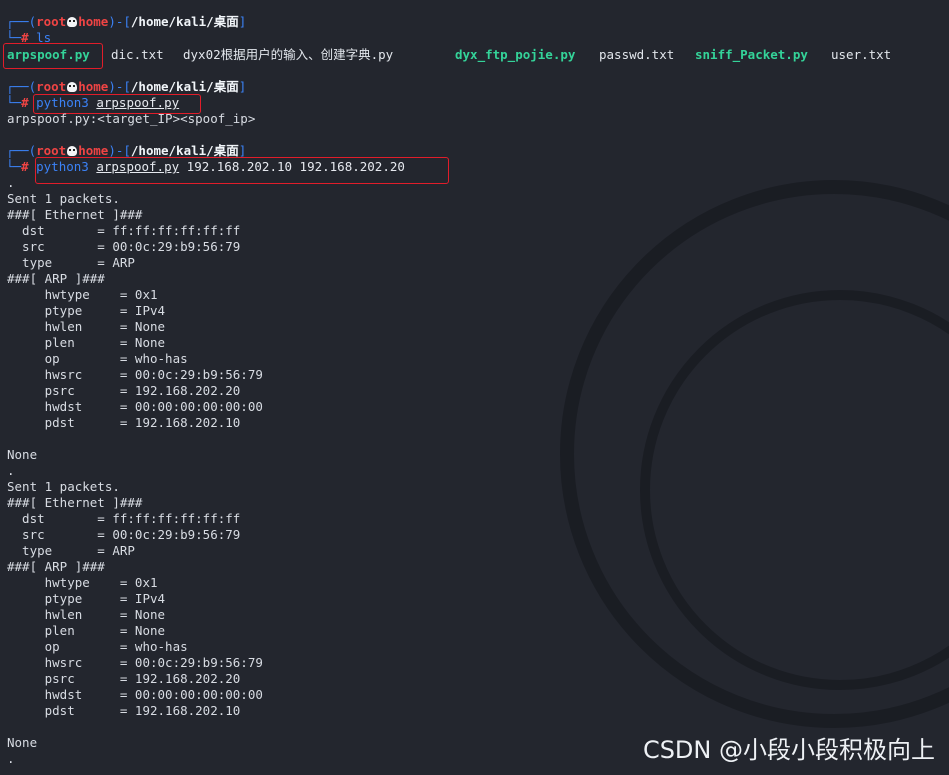 The width and height of the screenshot is (949, 775). I want to click on usage-line: arpspoof.py:<target_IP><spoof_ip>, so click(131, 118).